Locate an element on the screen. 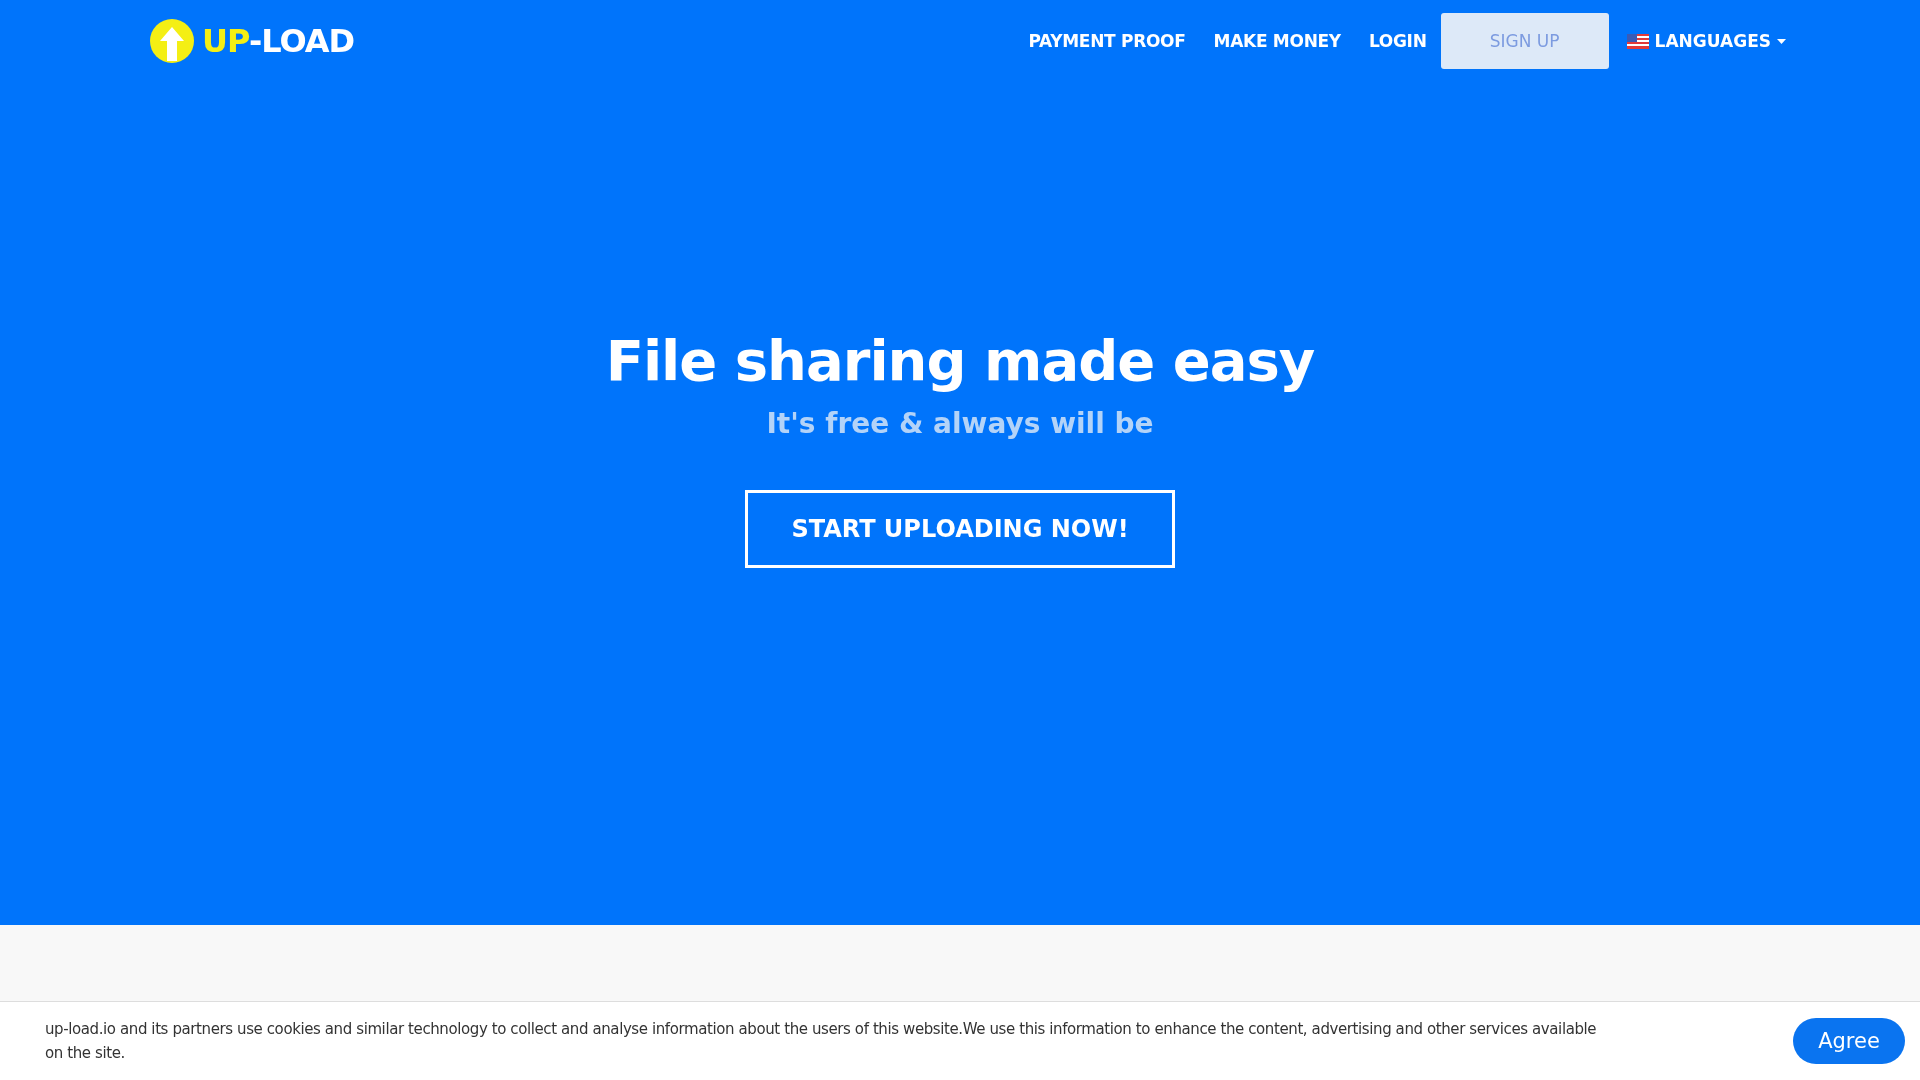 The image size is (1920, 1080). agree-button: Agree is located at coordinates (1849, 1041).